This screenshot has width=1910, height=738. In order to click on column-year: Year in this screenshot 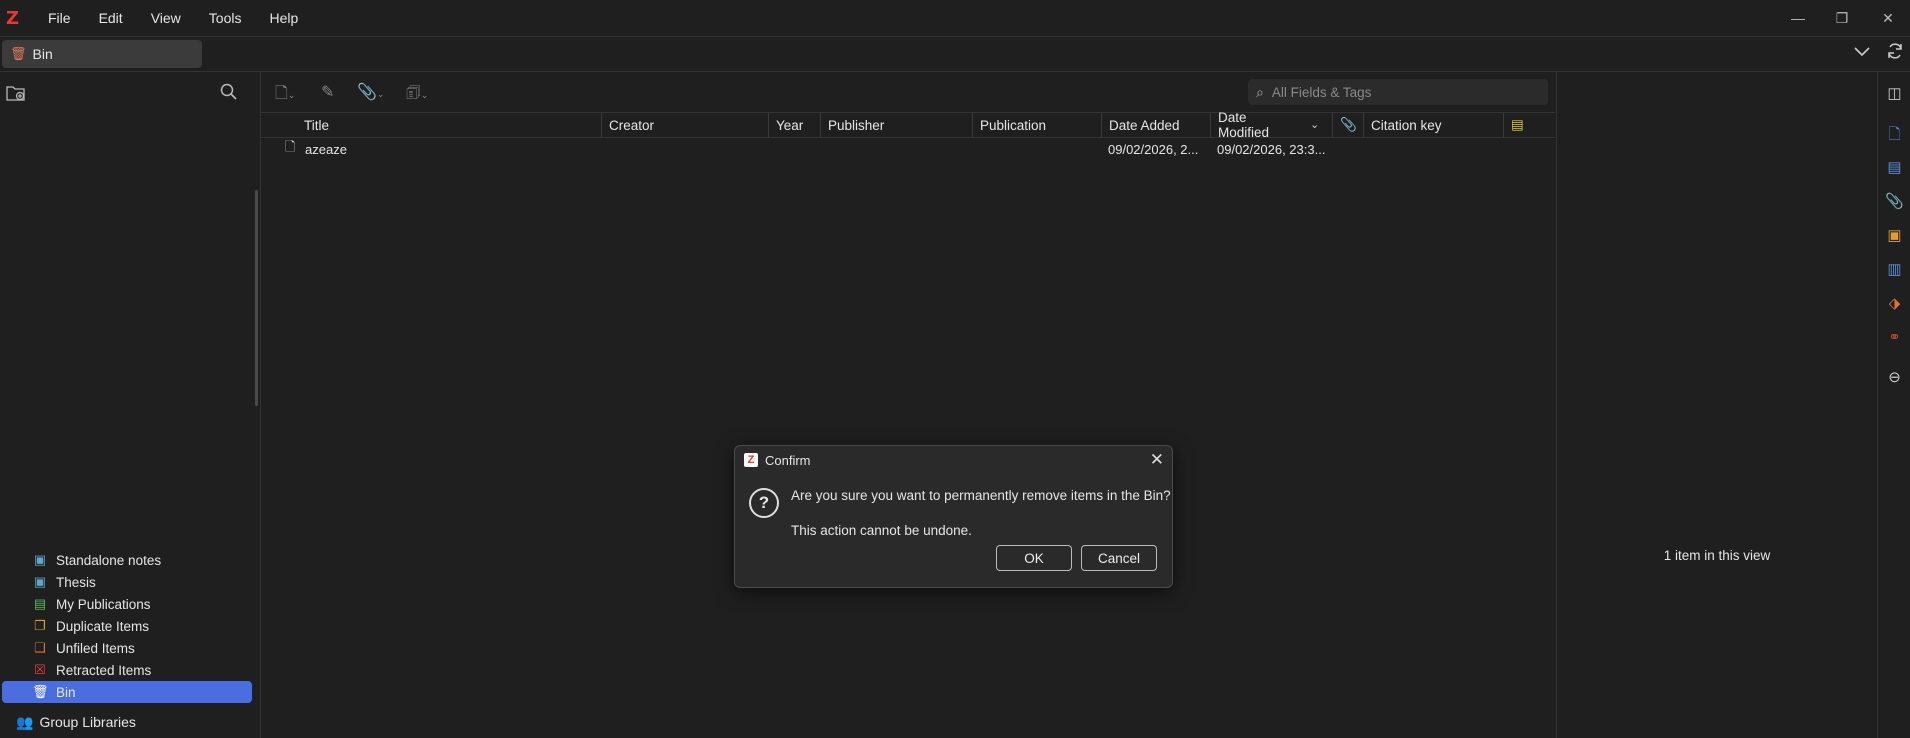, I will do `click(794, 125)`.